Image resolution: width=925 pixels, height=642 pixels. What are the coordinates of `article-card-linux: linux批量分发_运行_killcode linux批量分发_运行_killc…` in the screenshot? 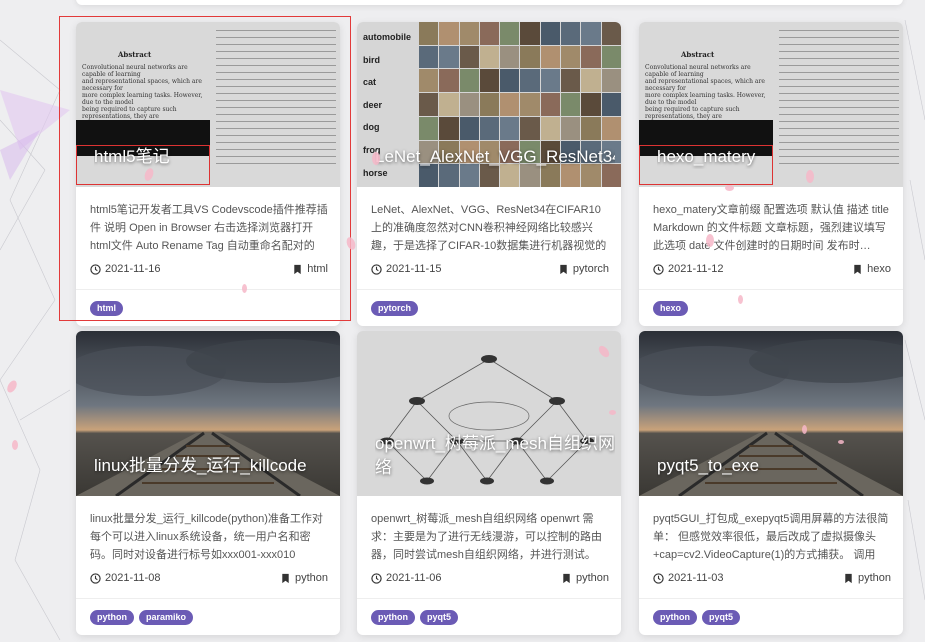 It's located at (208, 483).